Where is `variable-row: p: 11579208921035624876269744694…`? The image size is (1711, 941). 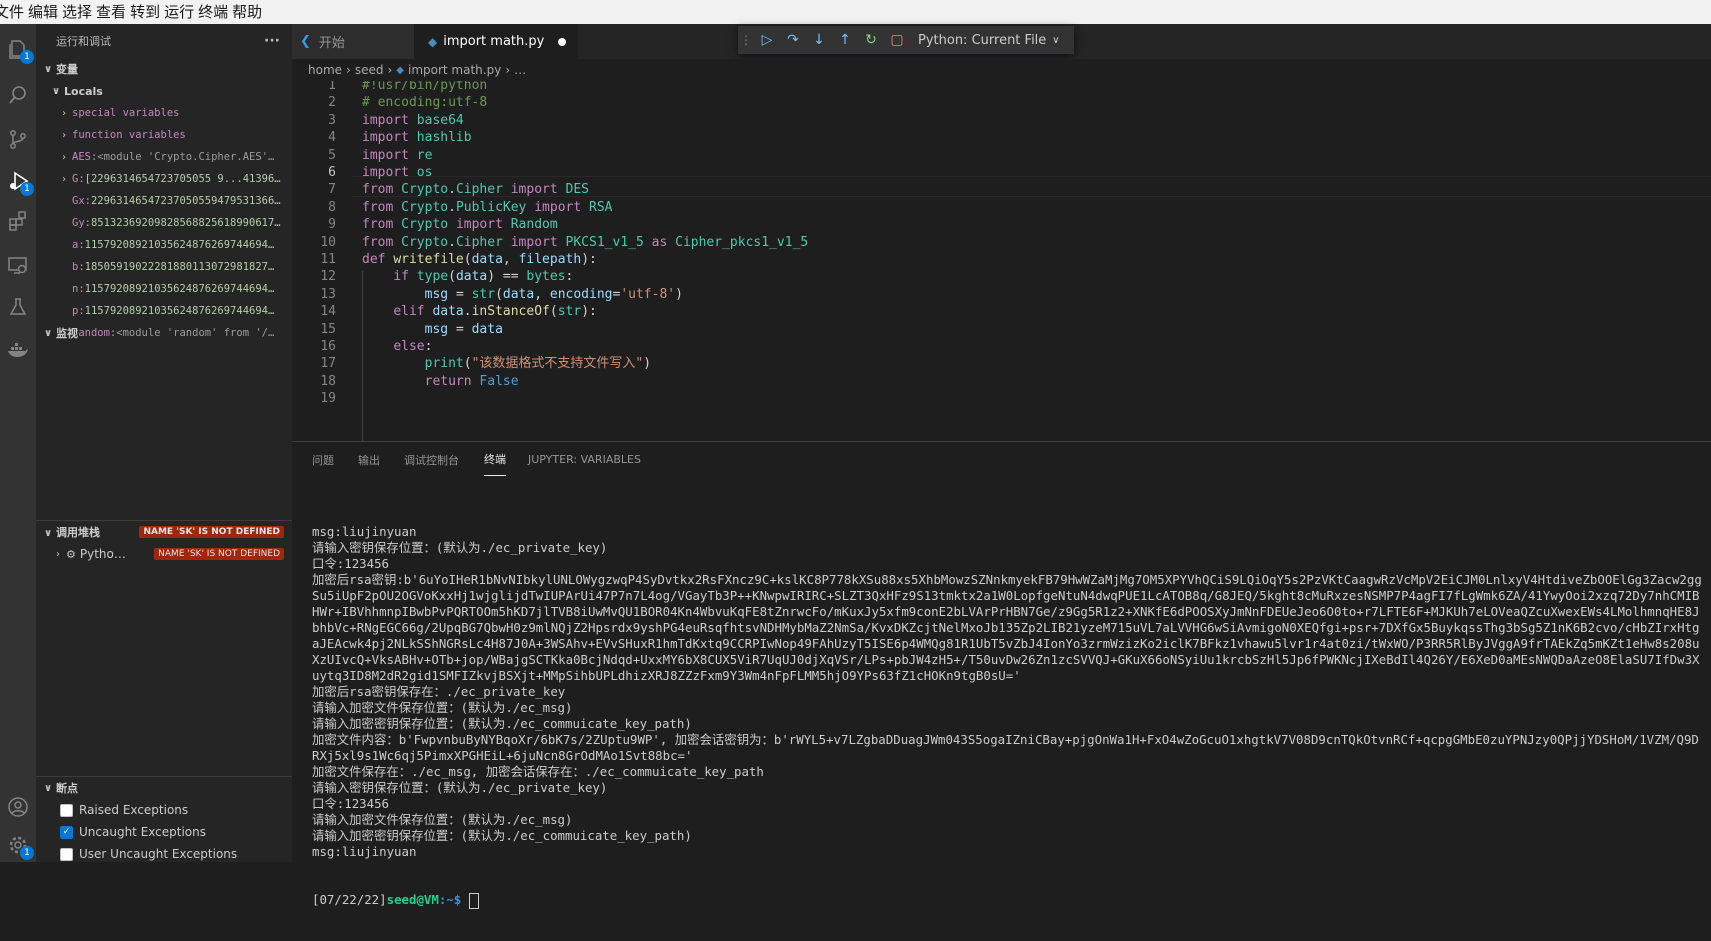
variable-row: p: 11579208921035624876269744694… is located at coordinates (164, 311).